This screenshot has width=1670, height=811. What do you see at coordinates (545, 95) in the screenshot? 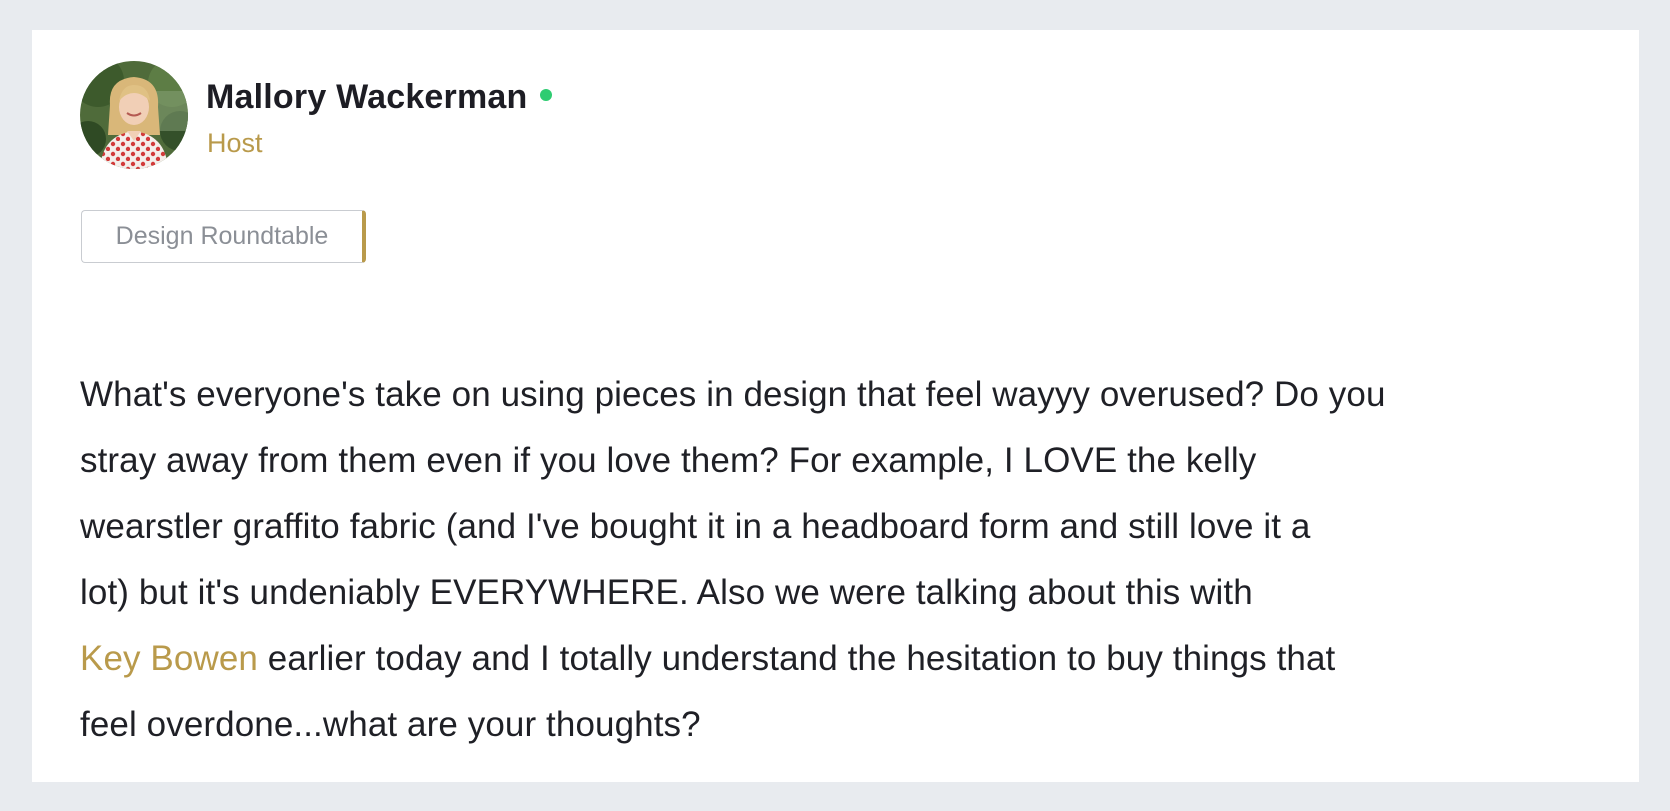
I see `online-status-icon` at bounding box center [545, 95].